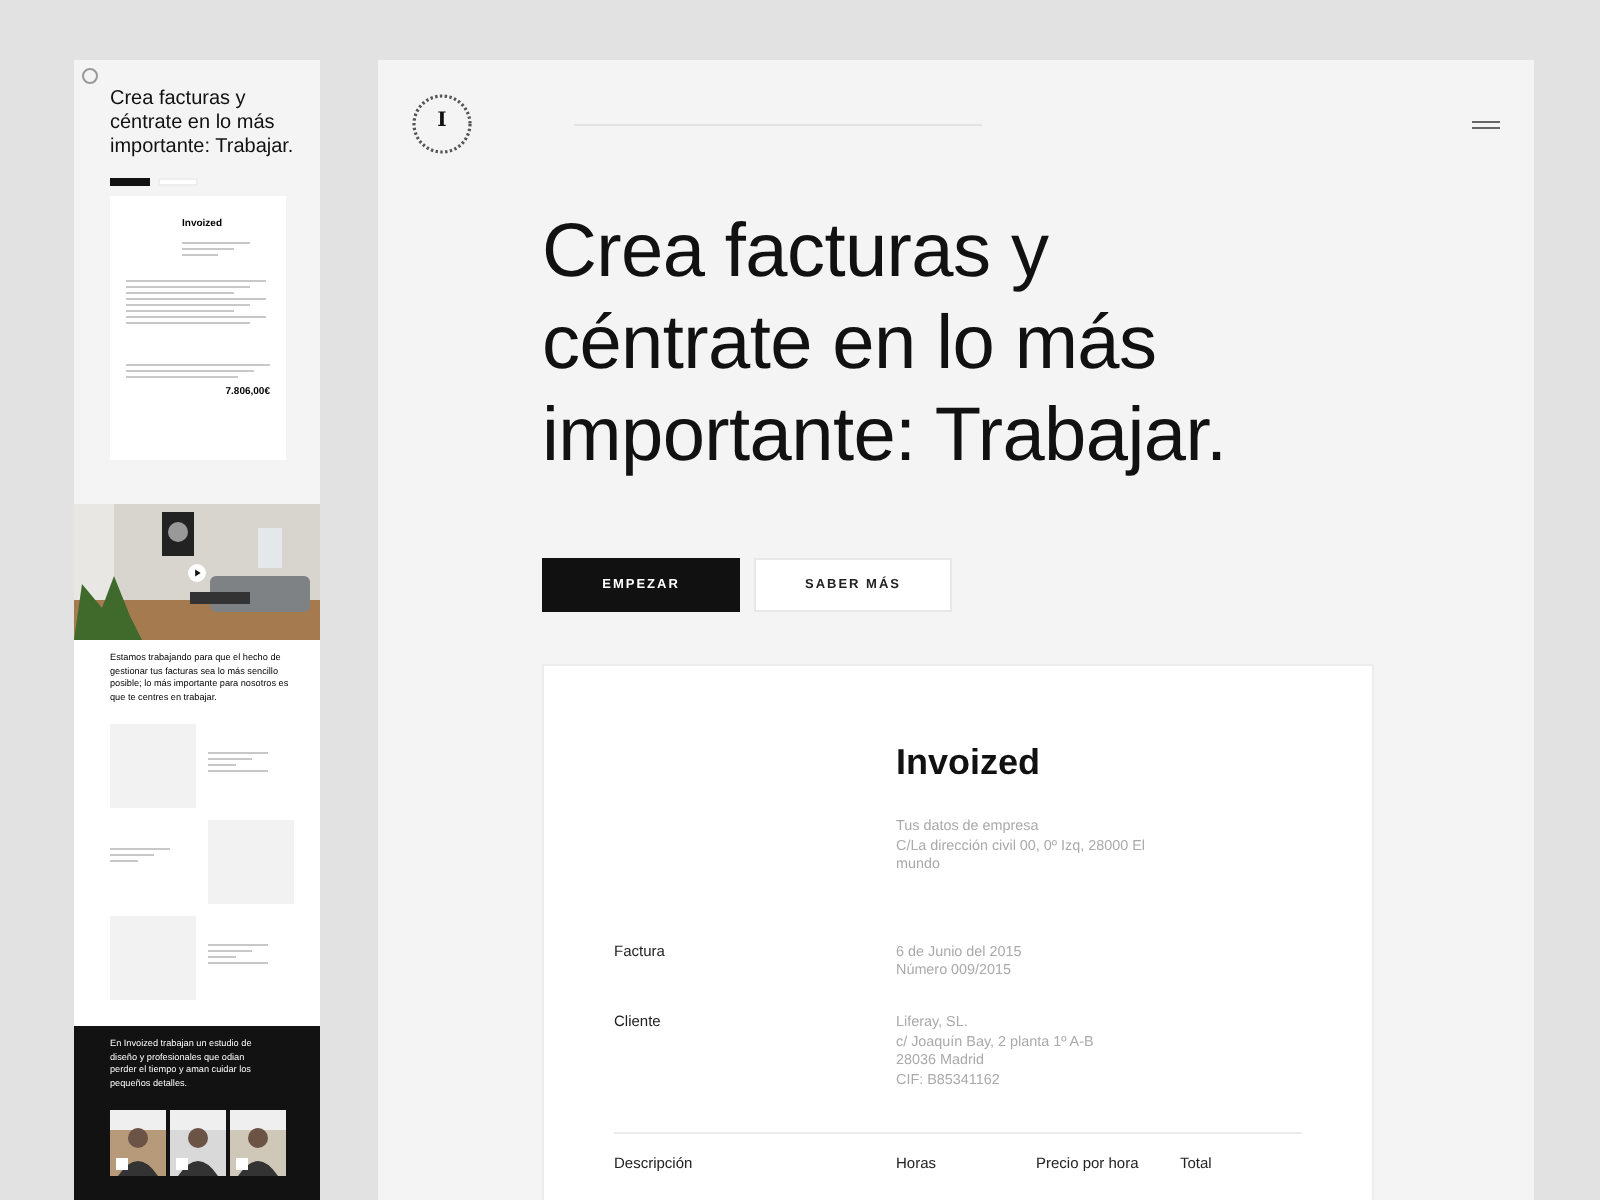  I want to click on menu-icon, so click(1486, 124).